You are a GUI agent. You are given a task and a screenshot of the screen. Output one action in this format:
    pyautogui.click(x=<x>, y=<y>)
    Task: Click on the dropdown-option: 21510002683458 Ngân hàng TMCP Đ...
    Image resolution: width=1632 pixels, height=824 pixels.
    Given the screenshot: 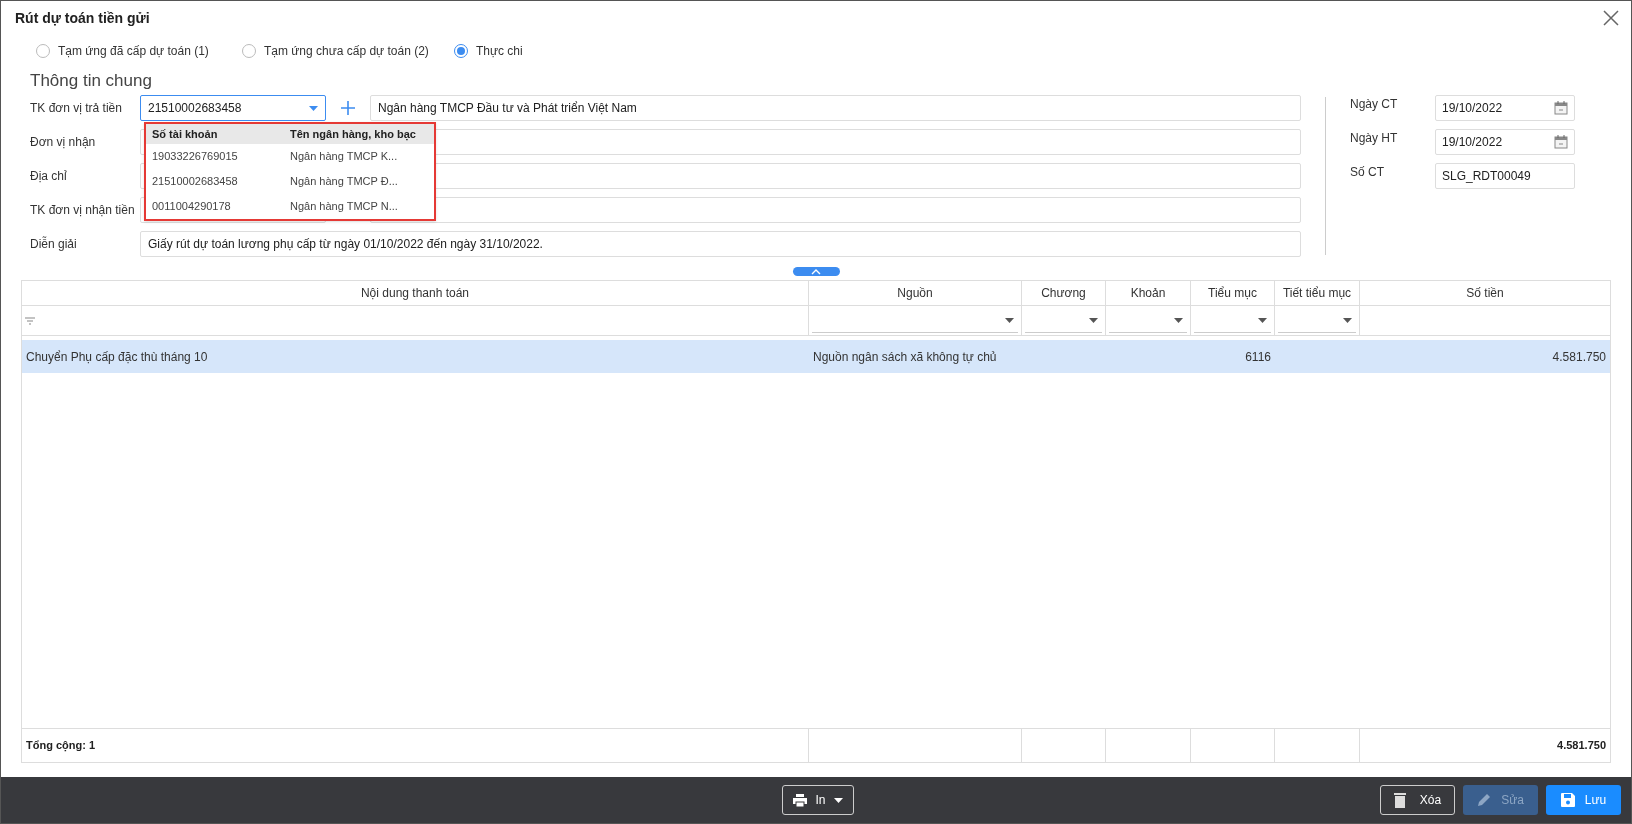 What is the action you would take?
    pyautogui.click(x=290, y=181)
    